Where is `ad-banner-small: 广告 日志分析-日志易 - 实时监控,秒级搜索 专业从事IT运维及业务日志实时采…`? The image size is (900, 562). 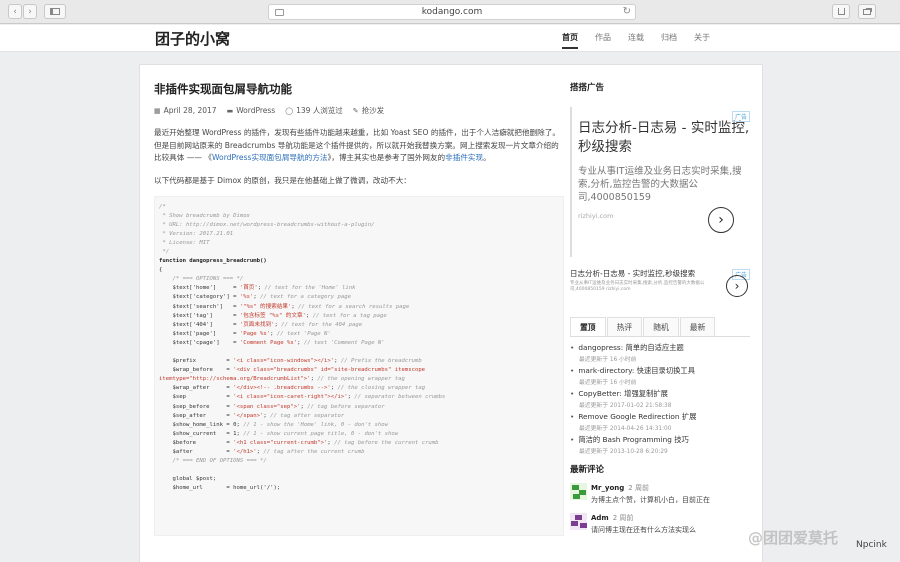
ad-banner-small: 广告 日志分析-日志易 - 实时监控,秒级搜索 专业从事IT运维及业务日志实时采… is located at coordinates (660, 287).